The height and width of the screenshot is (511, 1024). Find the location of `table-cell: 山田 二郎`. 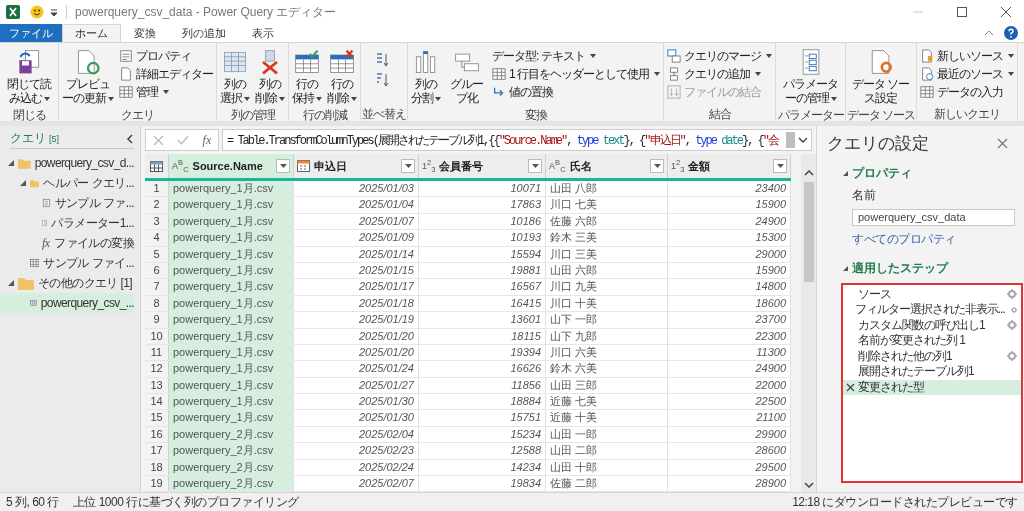

table-cell: 山田 二郎 is located at coordinates (607, 451).